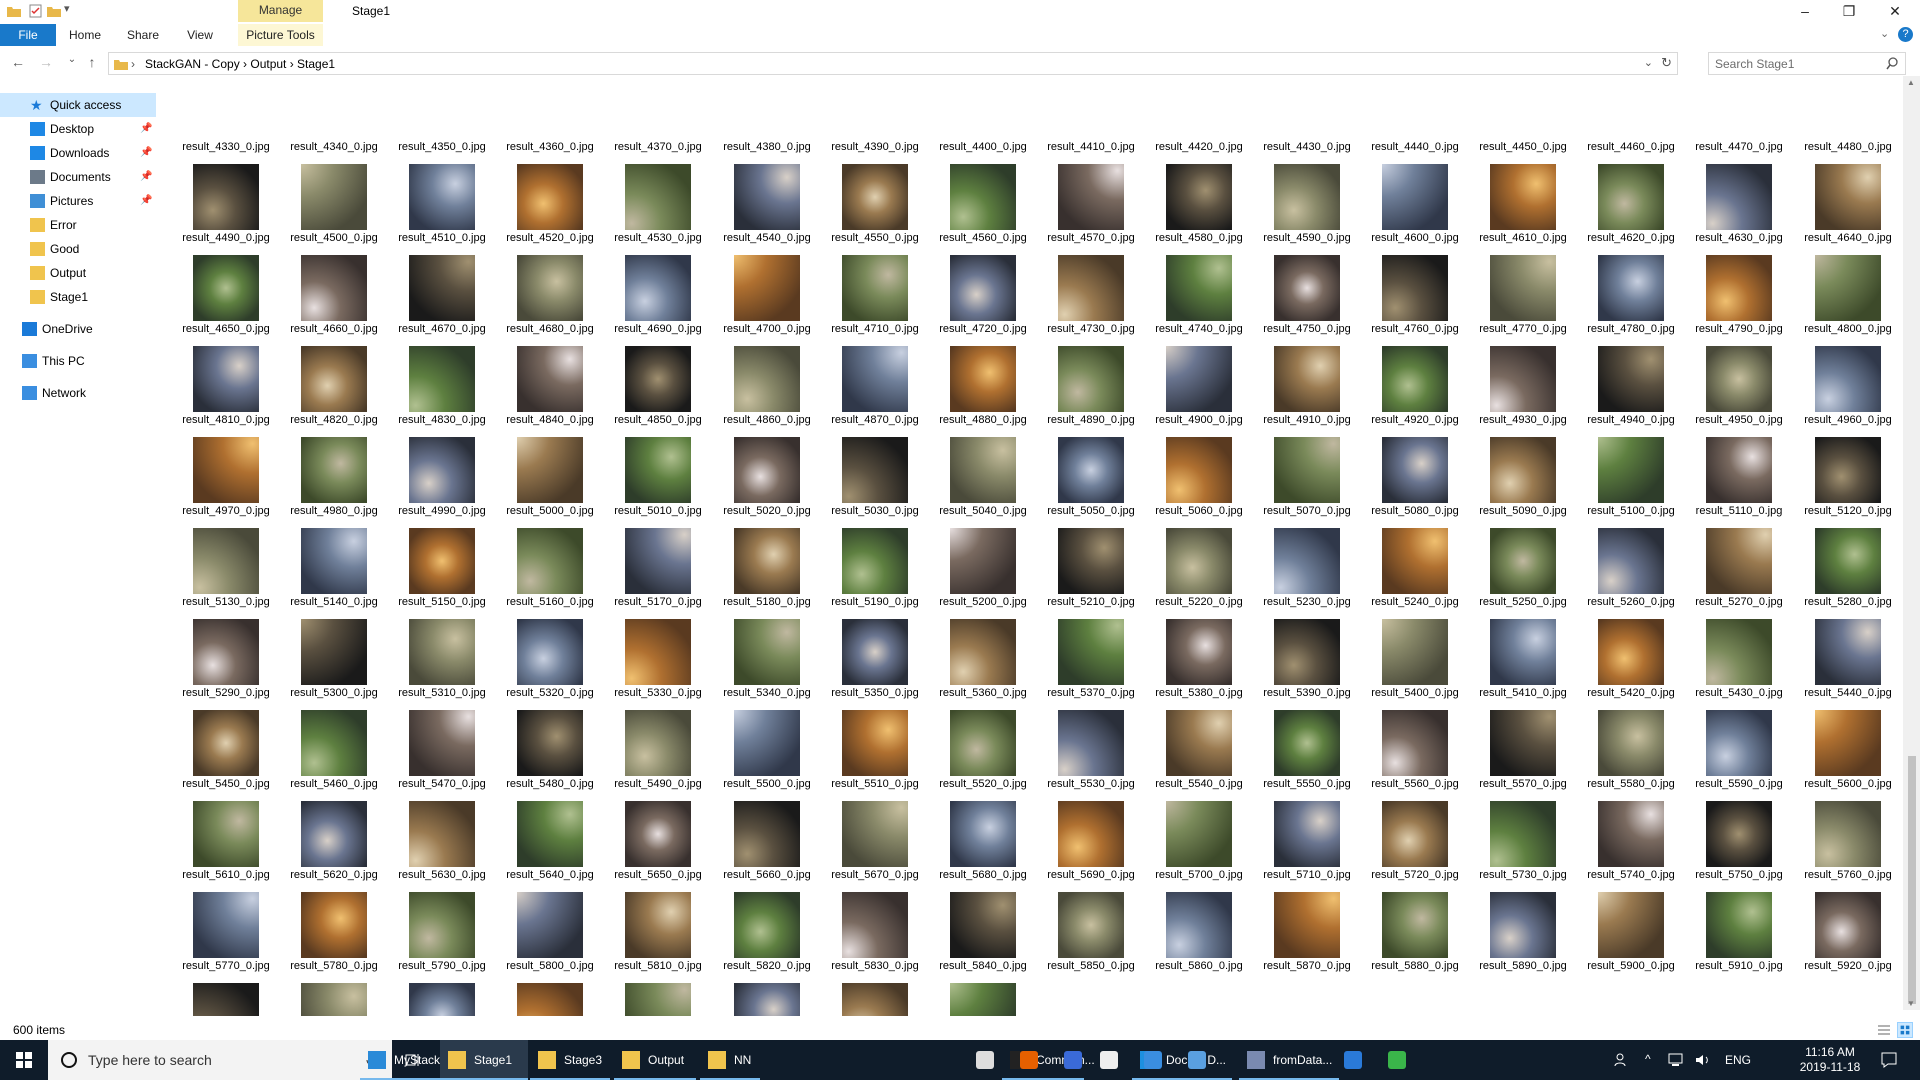 Image resolution: width=1920 pixels, height=1080 pixels. What do you see at coordinates (1884, 33) in the screenshot?
I see `ribbon-expand-icon: ⌄` at bounding box center [1884, 33].